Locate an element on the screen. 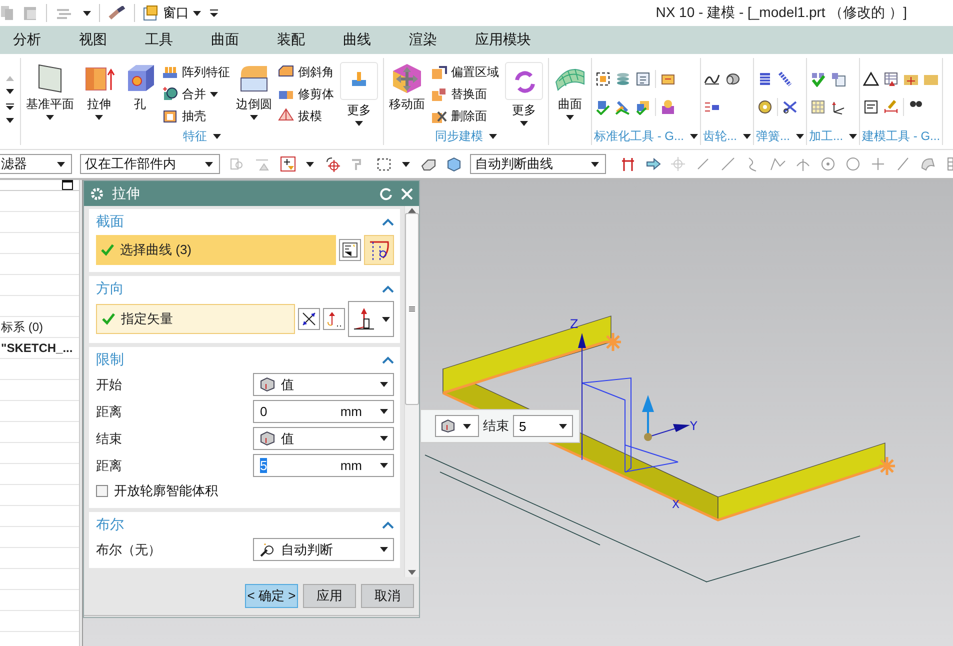  target-icon is located at coordinates (332, 164).